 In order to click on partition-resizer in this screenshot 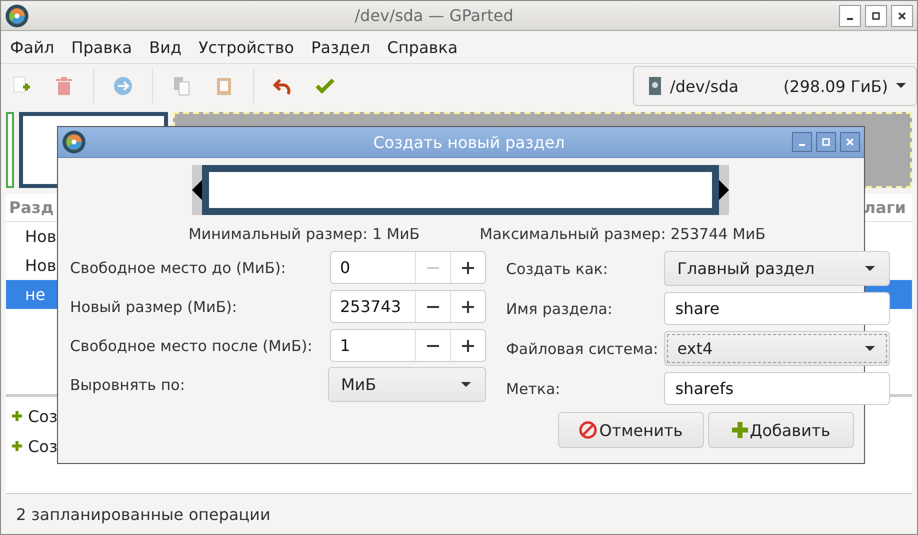, I will do `click(460, 190)`.